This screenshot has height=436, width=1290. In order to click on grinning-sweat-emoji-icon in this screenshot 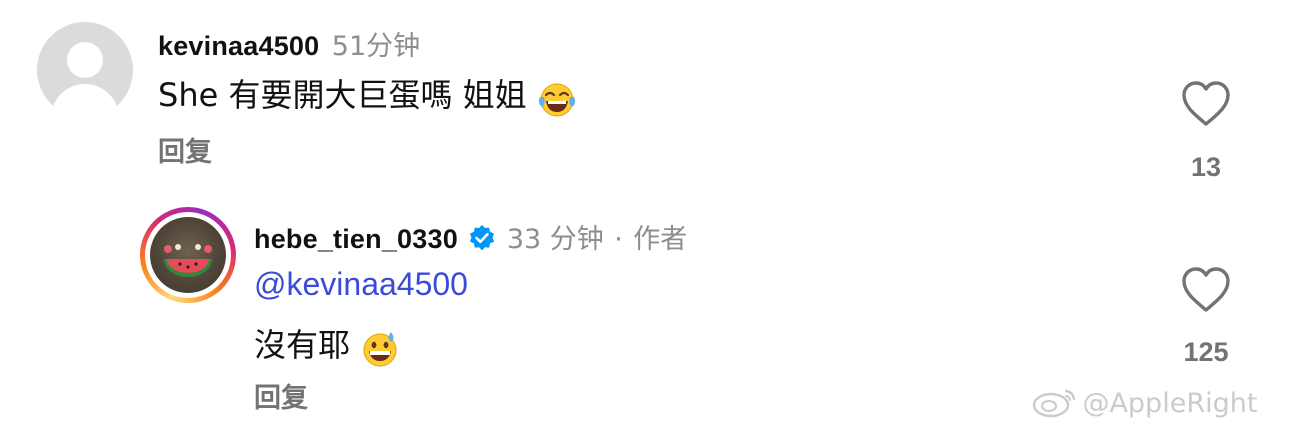, I will do `click(380, 349)`.